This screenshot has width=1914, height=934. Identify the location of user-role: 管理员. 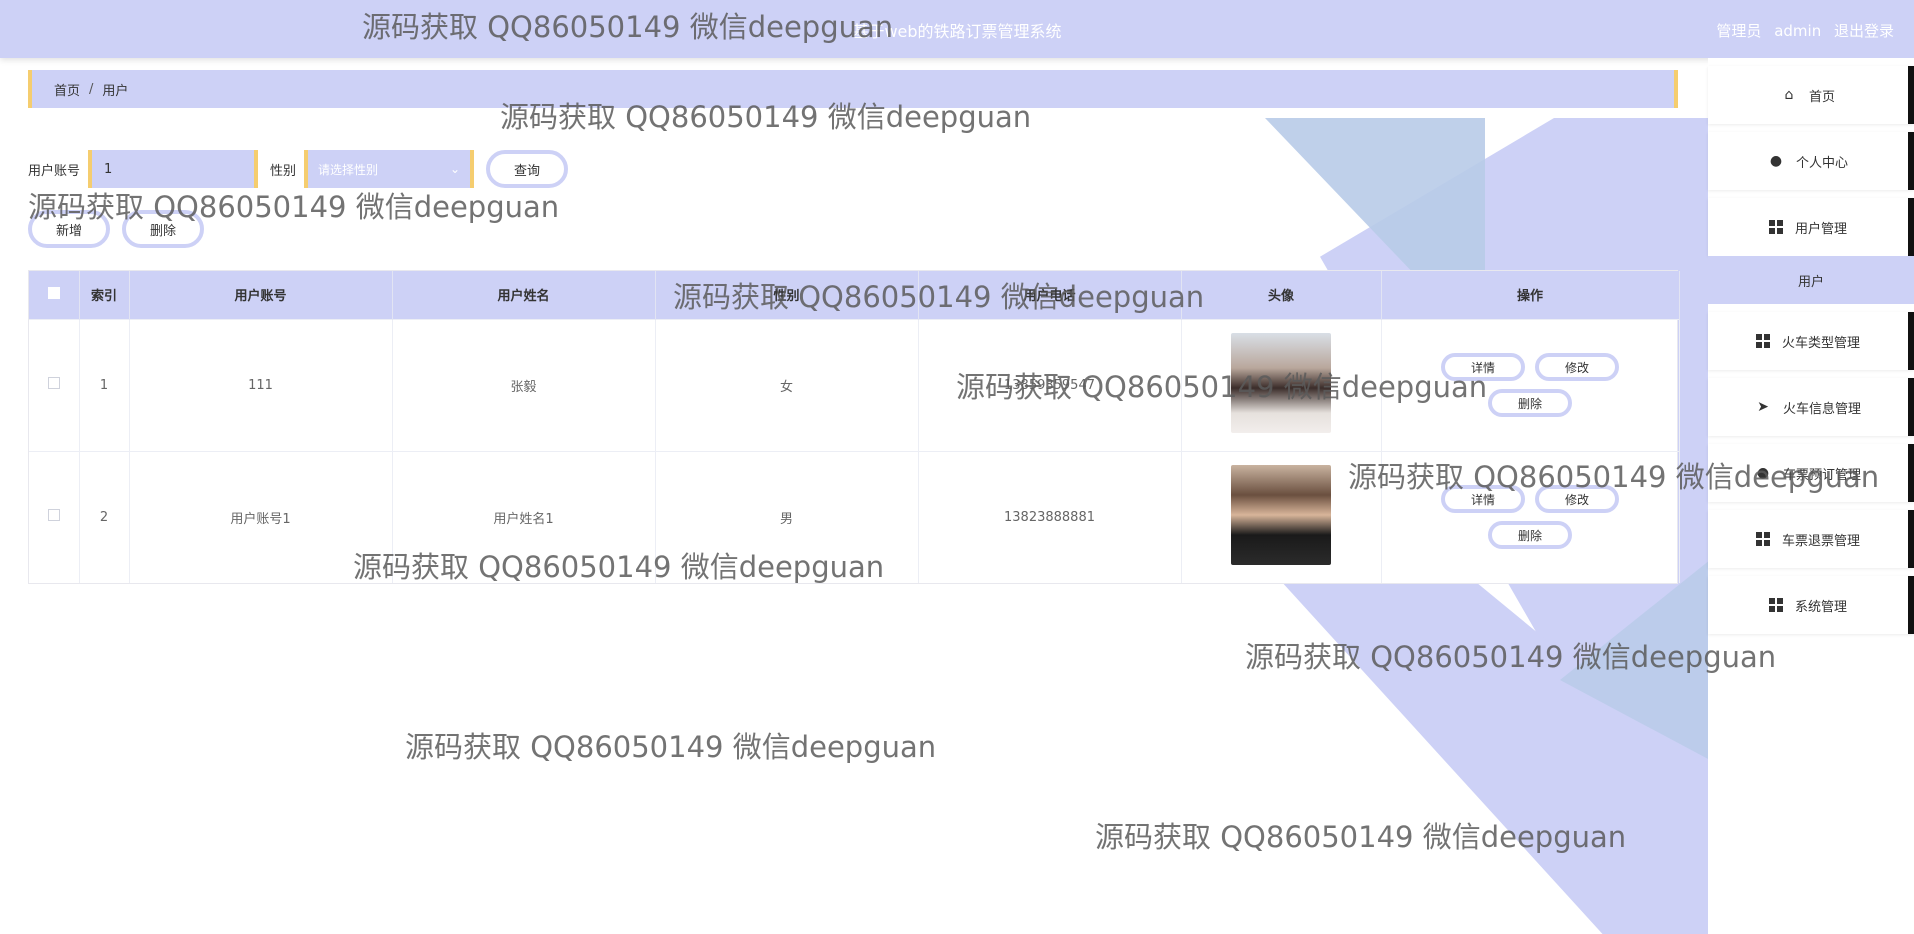
(1739, 31).